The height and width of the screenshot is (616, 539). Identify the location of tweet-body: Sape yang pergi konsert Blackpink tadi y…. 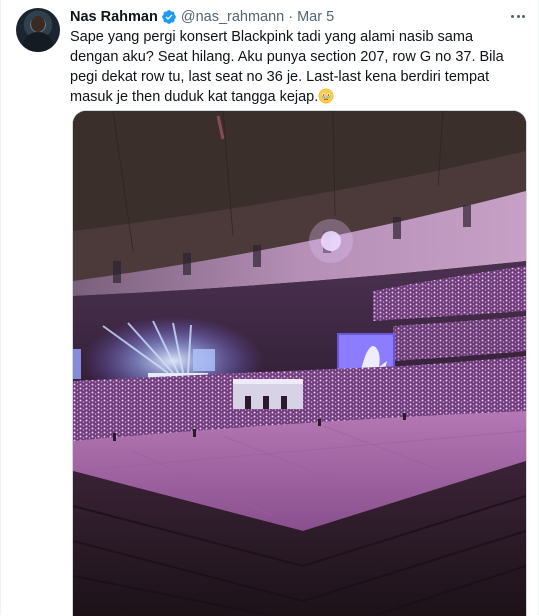
(289, 67).